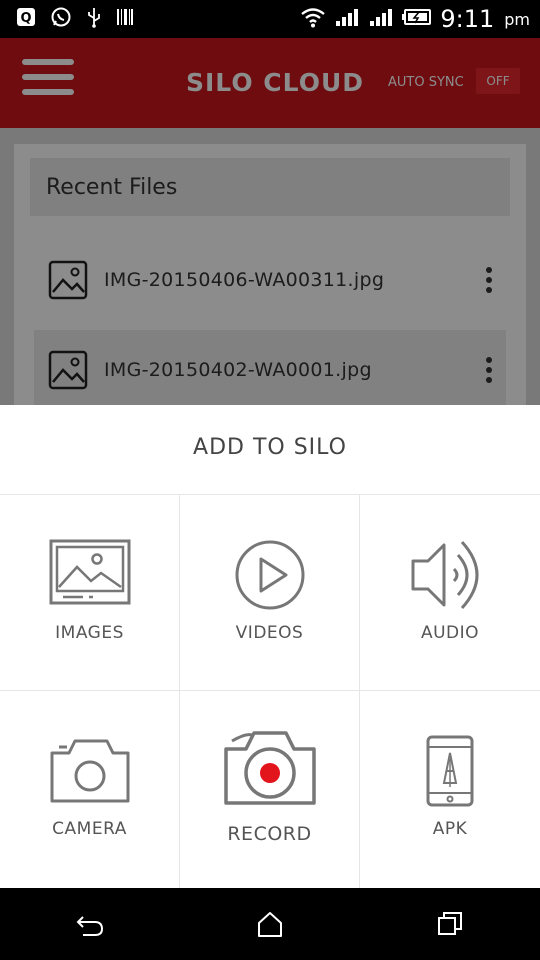  I want to click on option-label: VIDEOS, so click(269, 633).